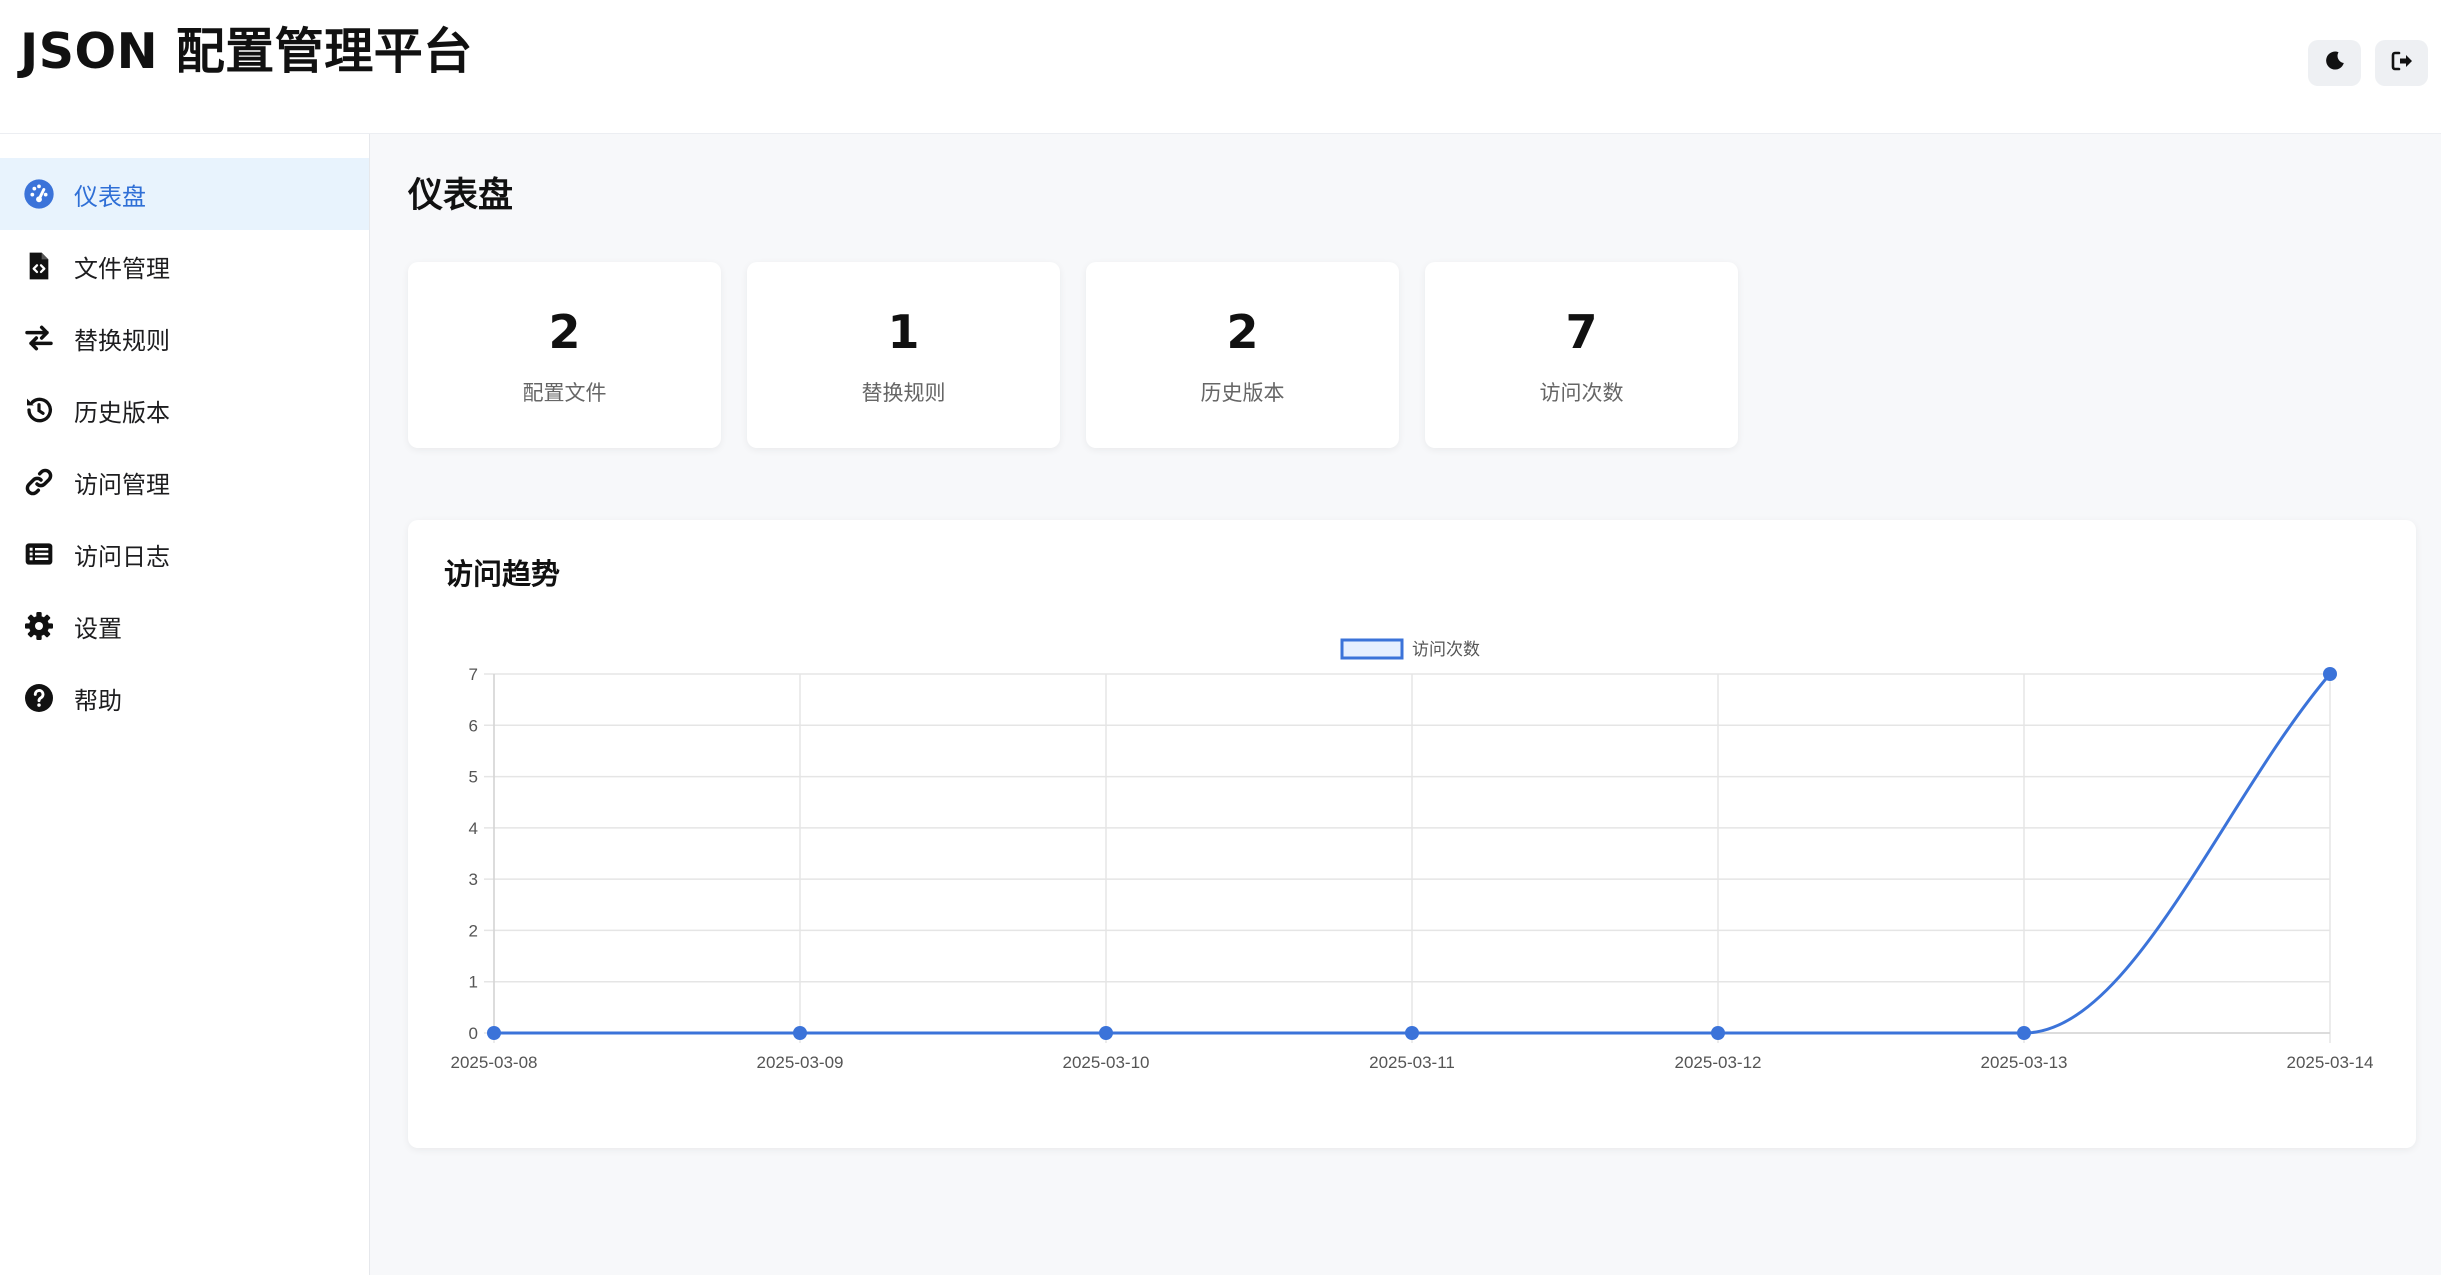 Image resolution: width=2441 pixels, height=1275 pixels. Describe the element at coordinates (1581, 393) in the screenshot. I see `stat-label: 访问次数` at that location.